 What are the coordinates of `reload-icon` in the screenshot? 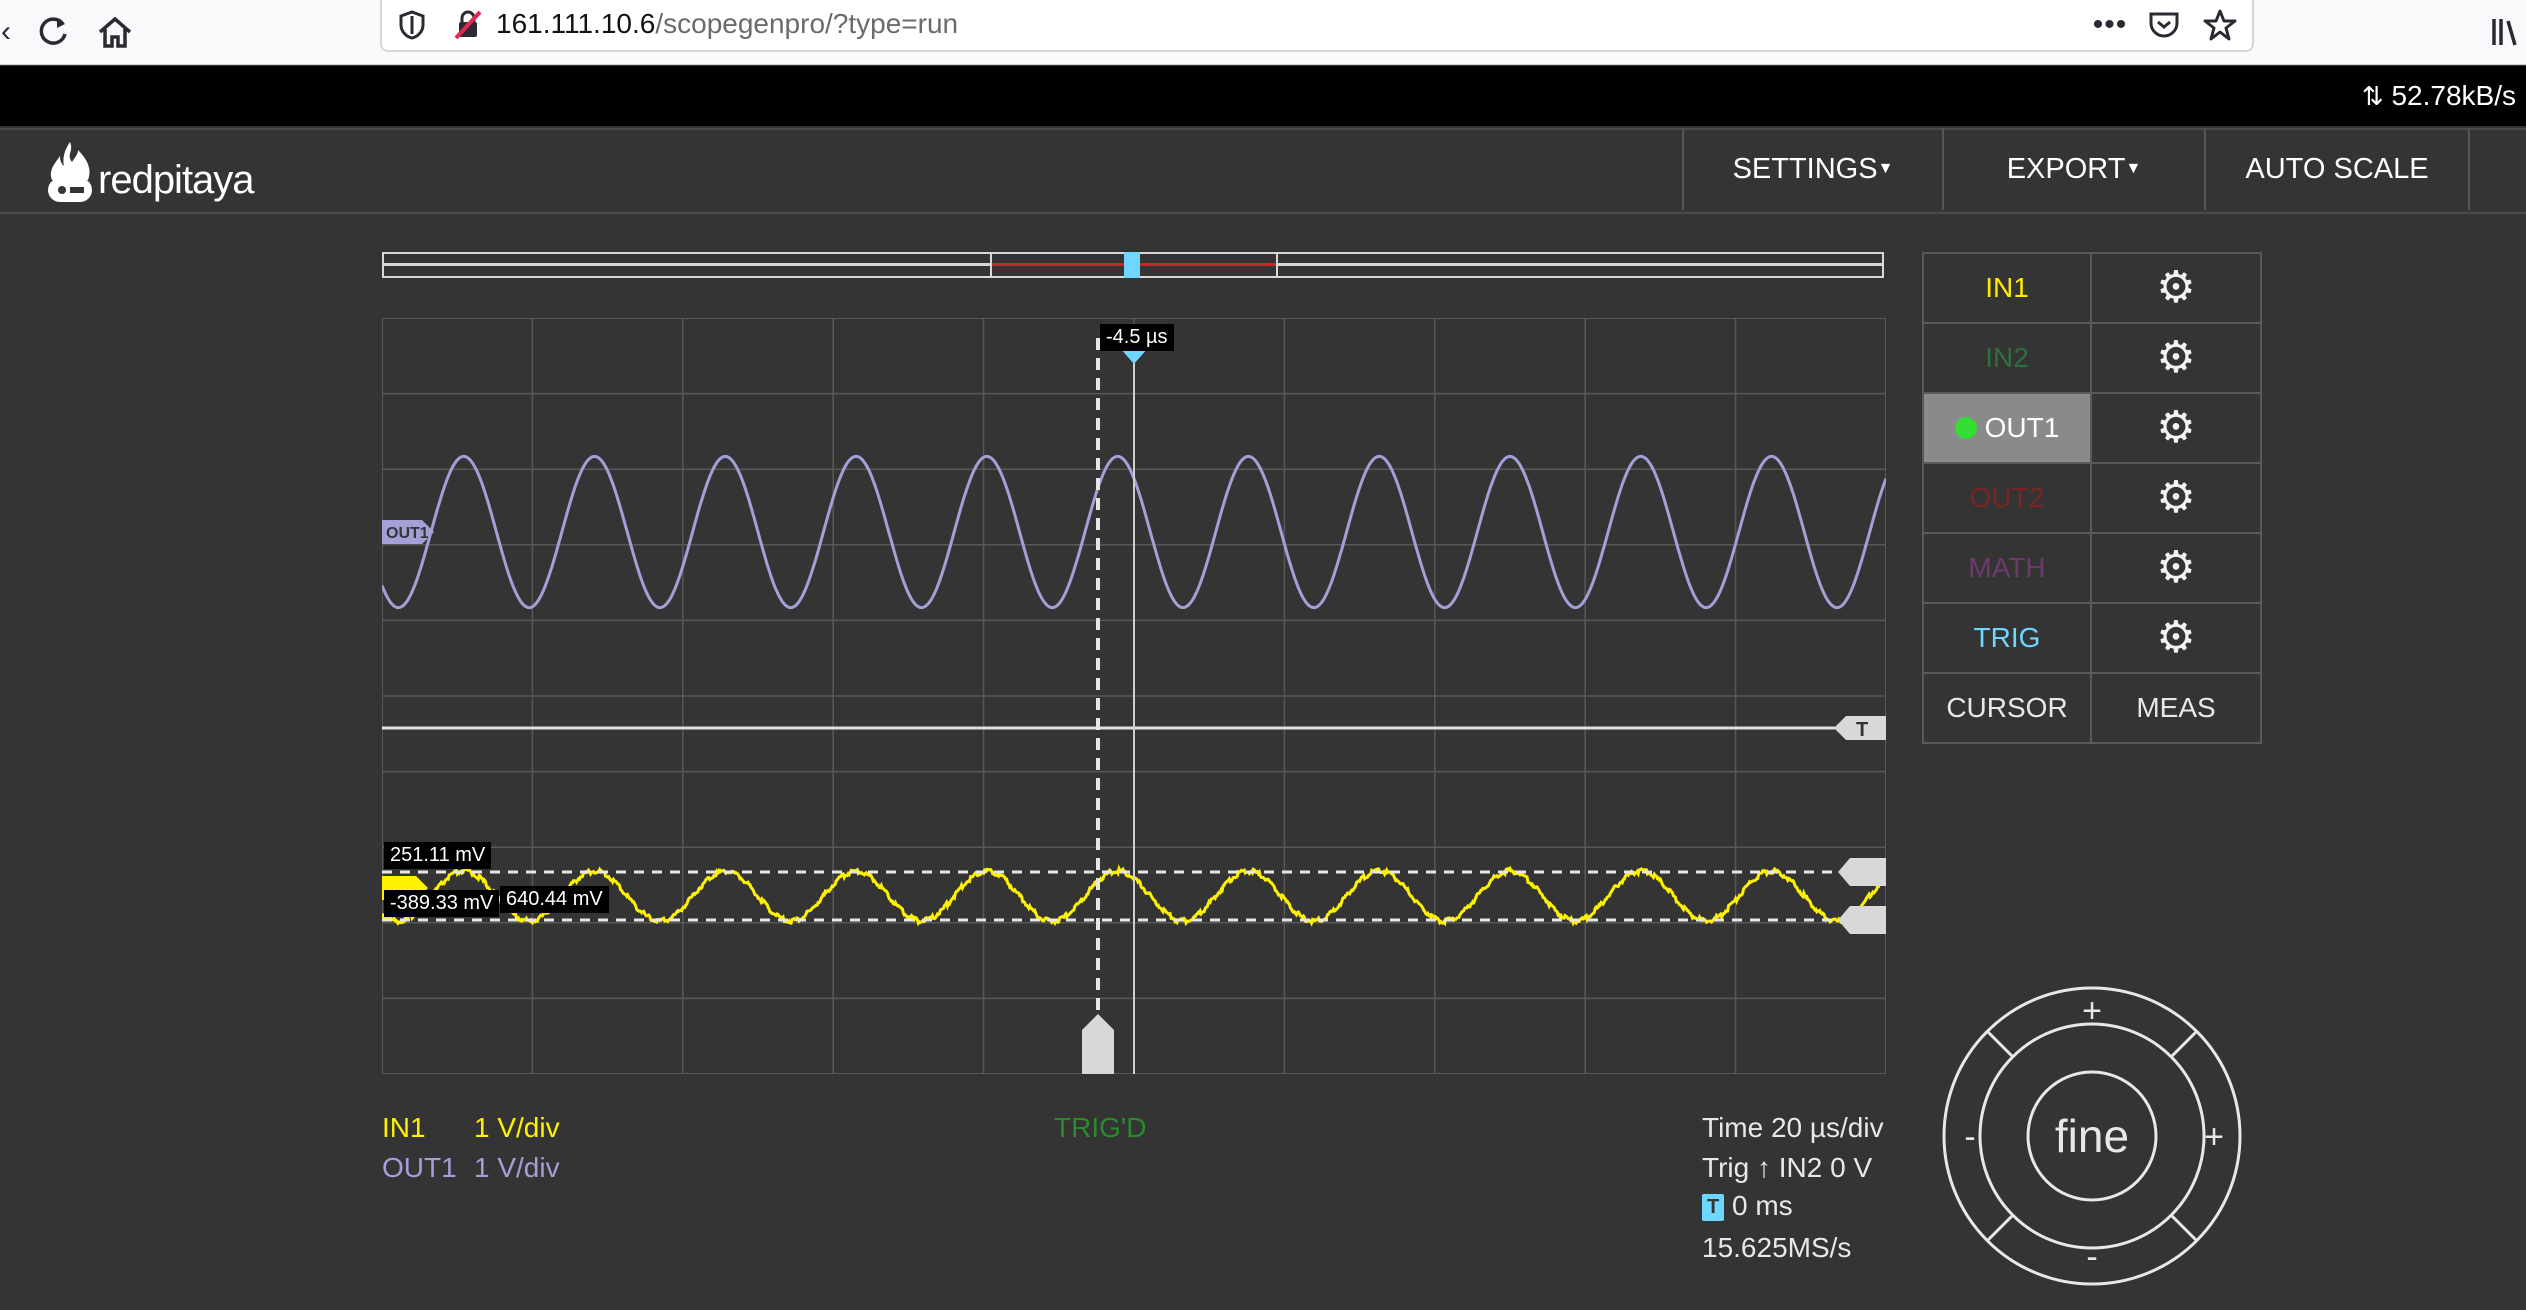 It's located at (53, 32).